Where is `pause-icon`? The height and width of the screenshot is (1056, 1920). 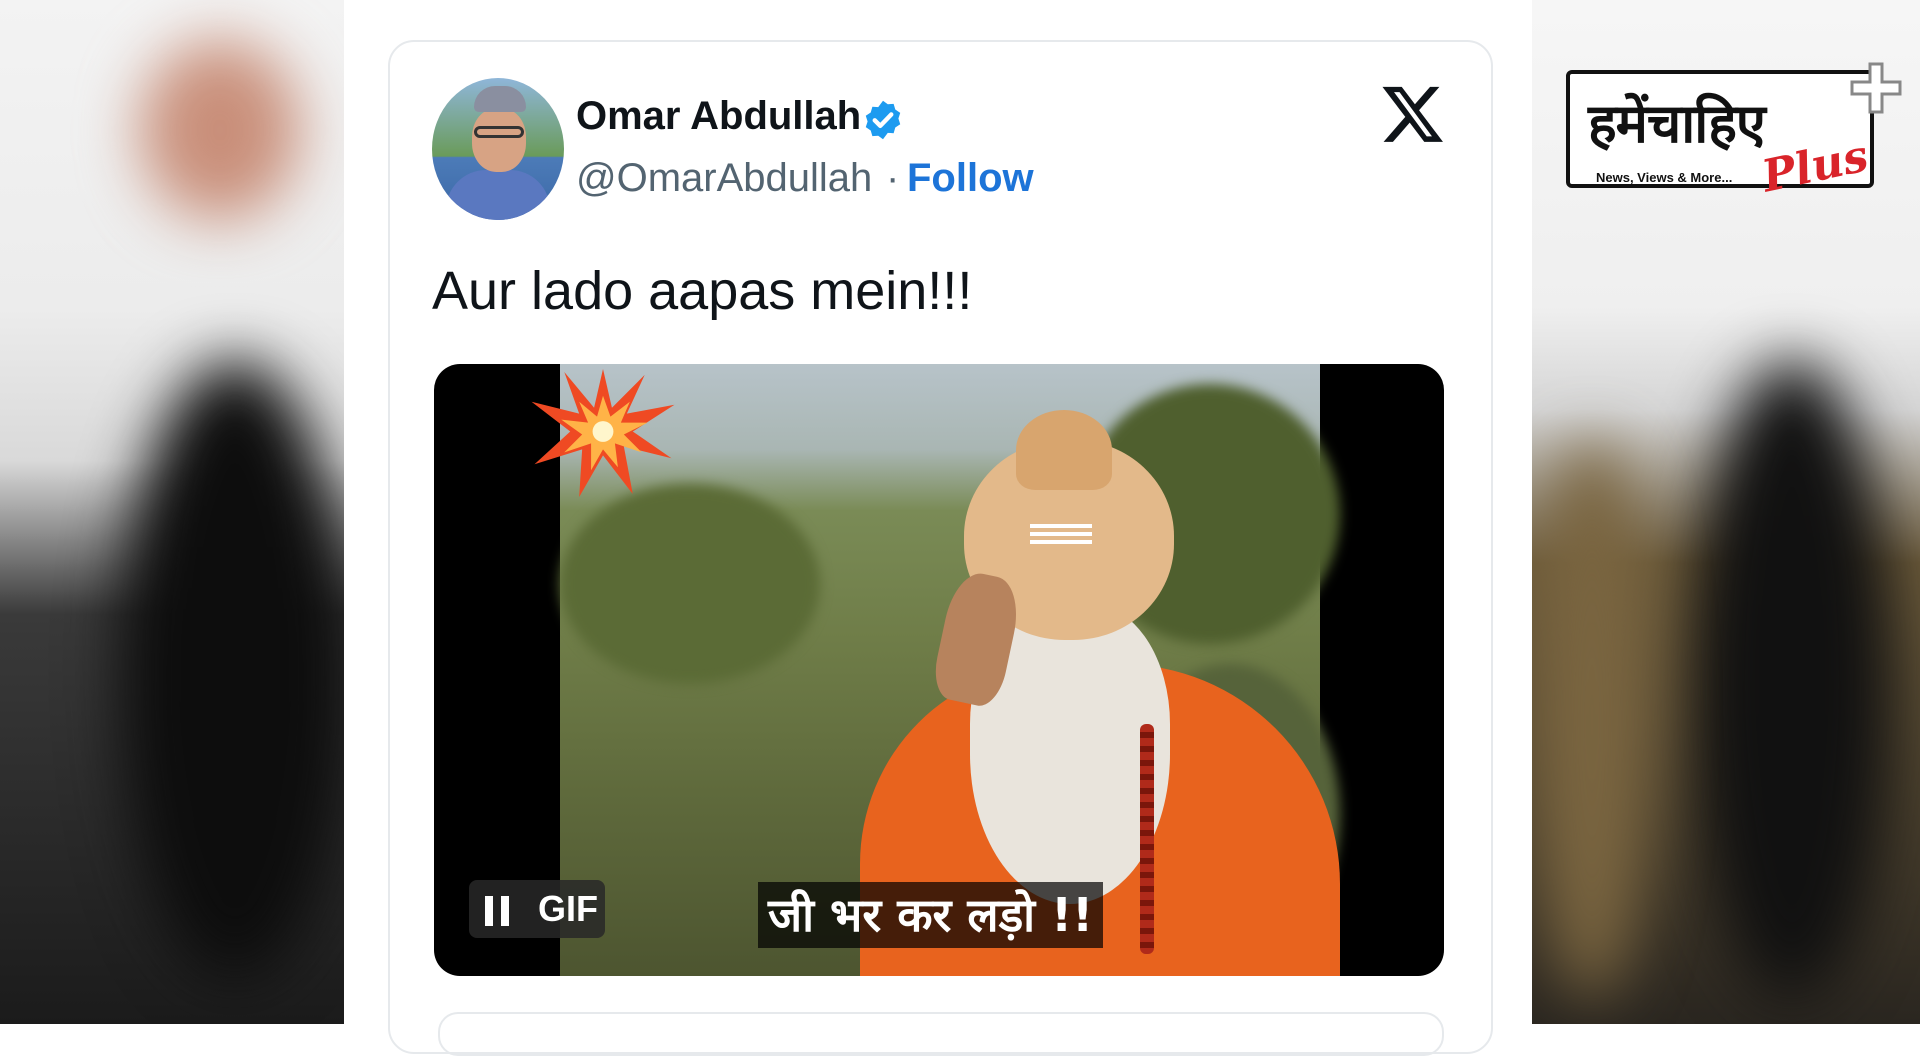 pause-icon is located at coordinates (498, 911).